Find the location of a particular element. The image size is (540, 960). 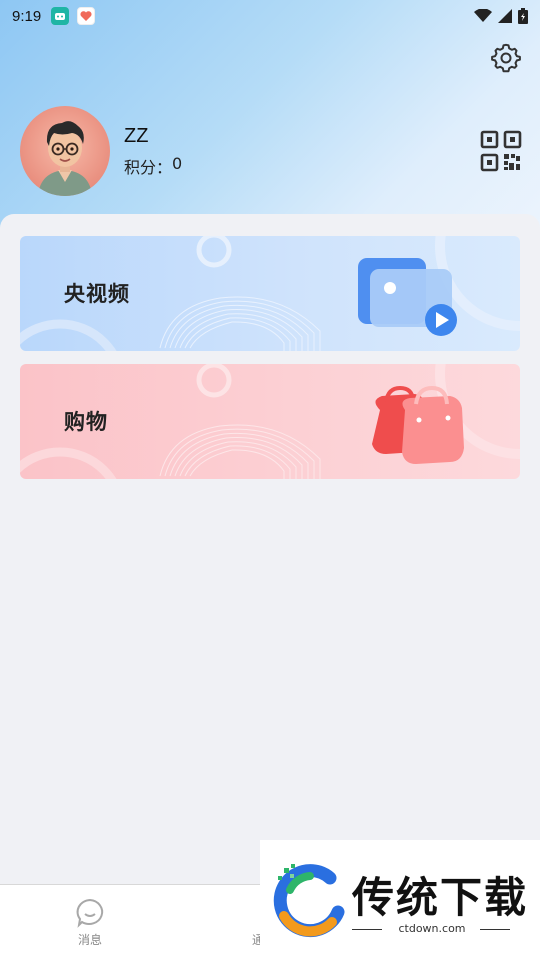

card-video: 央视频 is located at coordinates (270, 293).